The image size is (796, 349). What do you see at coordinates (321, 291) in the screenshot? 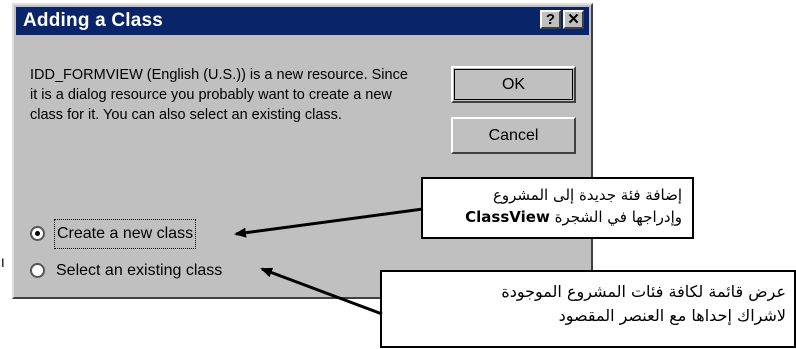
I see `arrow-to-select-existing-class` at bounding box center [321, 291].